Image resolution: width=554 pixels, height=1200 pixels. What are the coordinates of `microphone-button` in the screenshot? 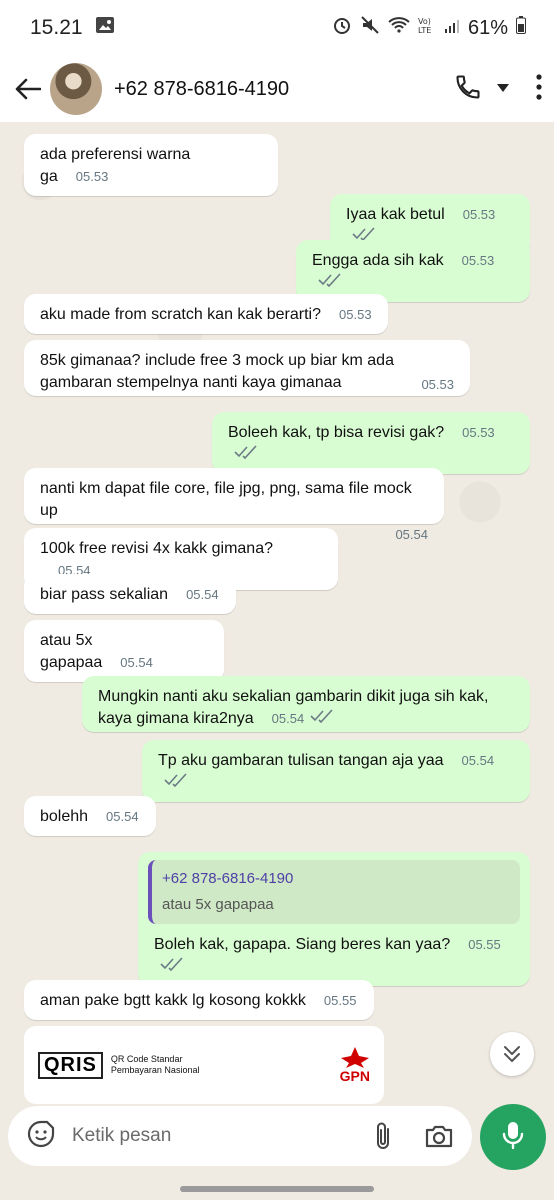 It's located at (513, 1137).